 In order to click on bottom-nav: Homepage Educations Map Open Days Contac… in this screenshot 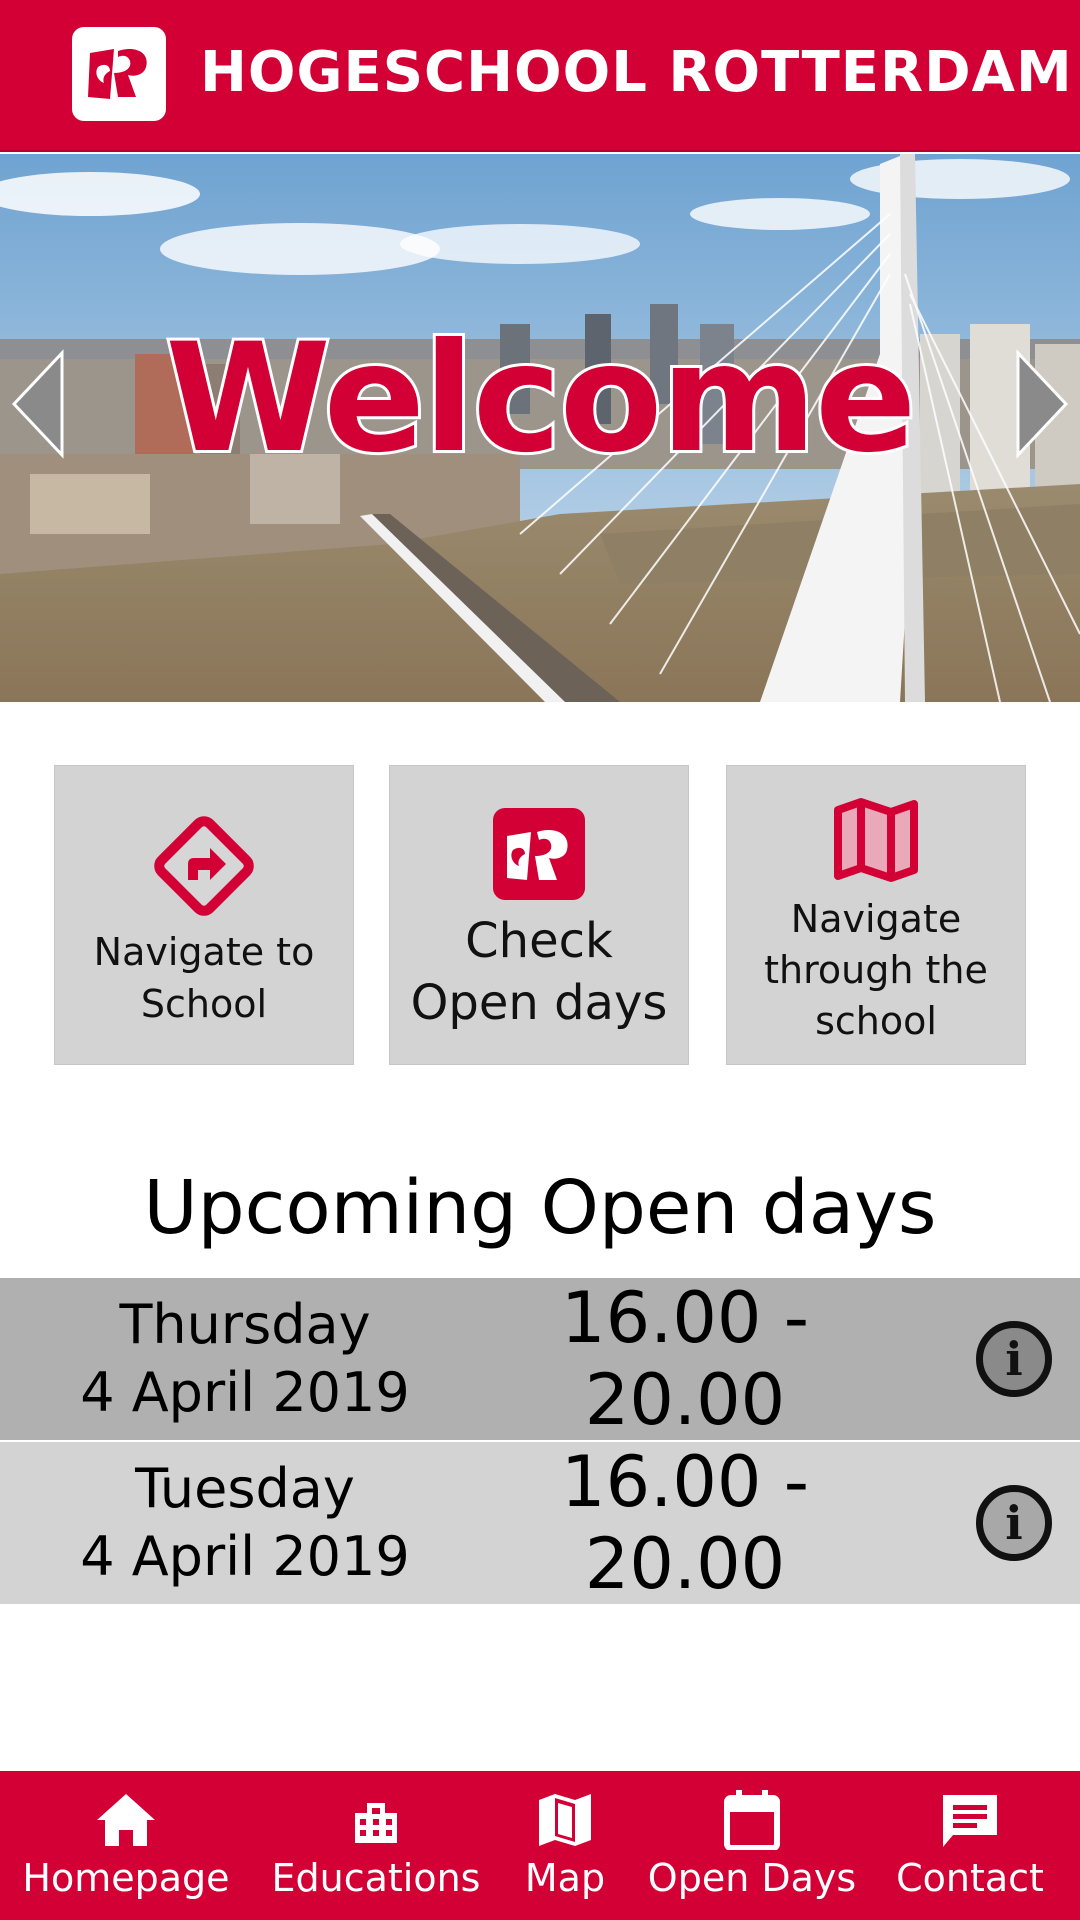, I will do `click(540, 1845)`.